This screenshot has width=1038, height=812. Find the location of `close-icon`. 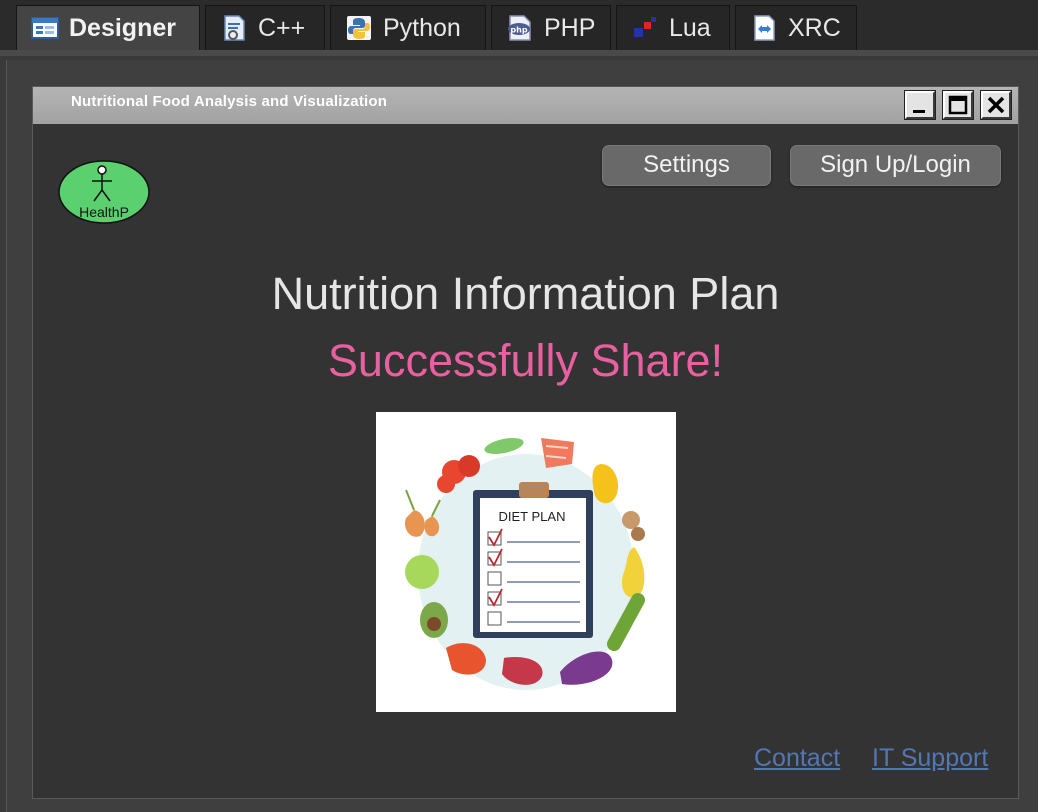

close-icon is located at coordinates (996, 105).